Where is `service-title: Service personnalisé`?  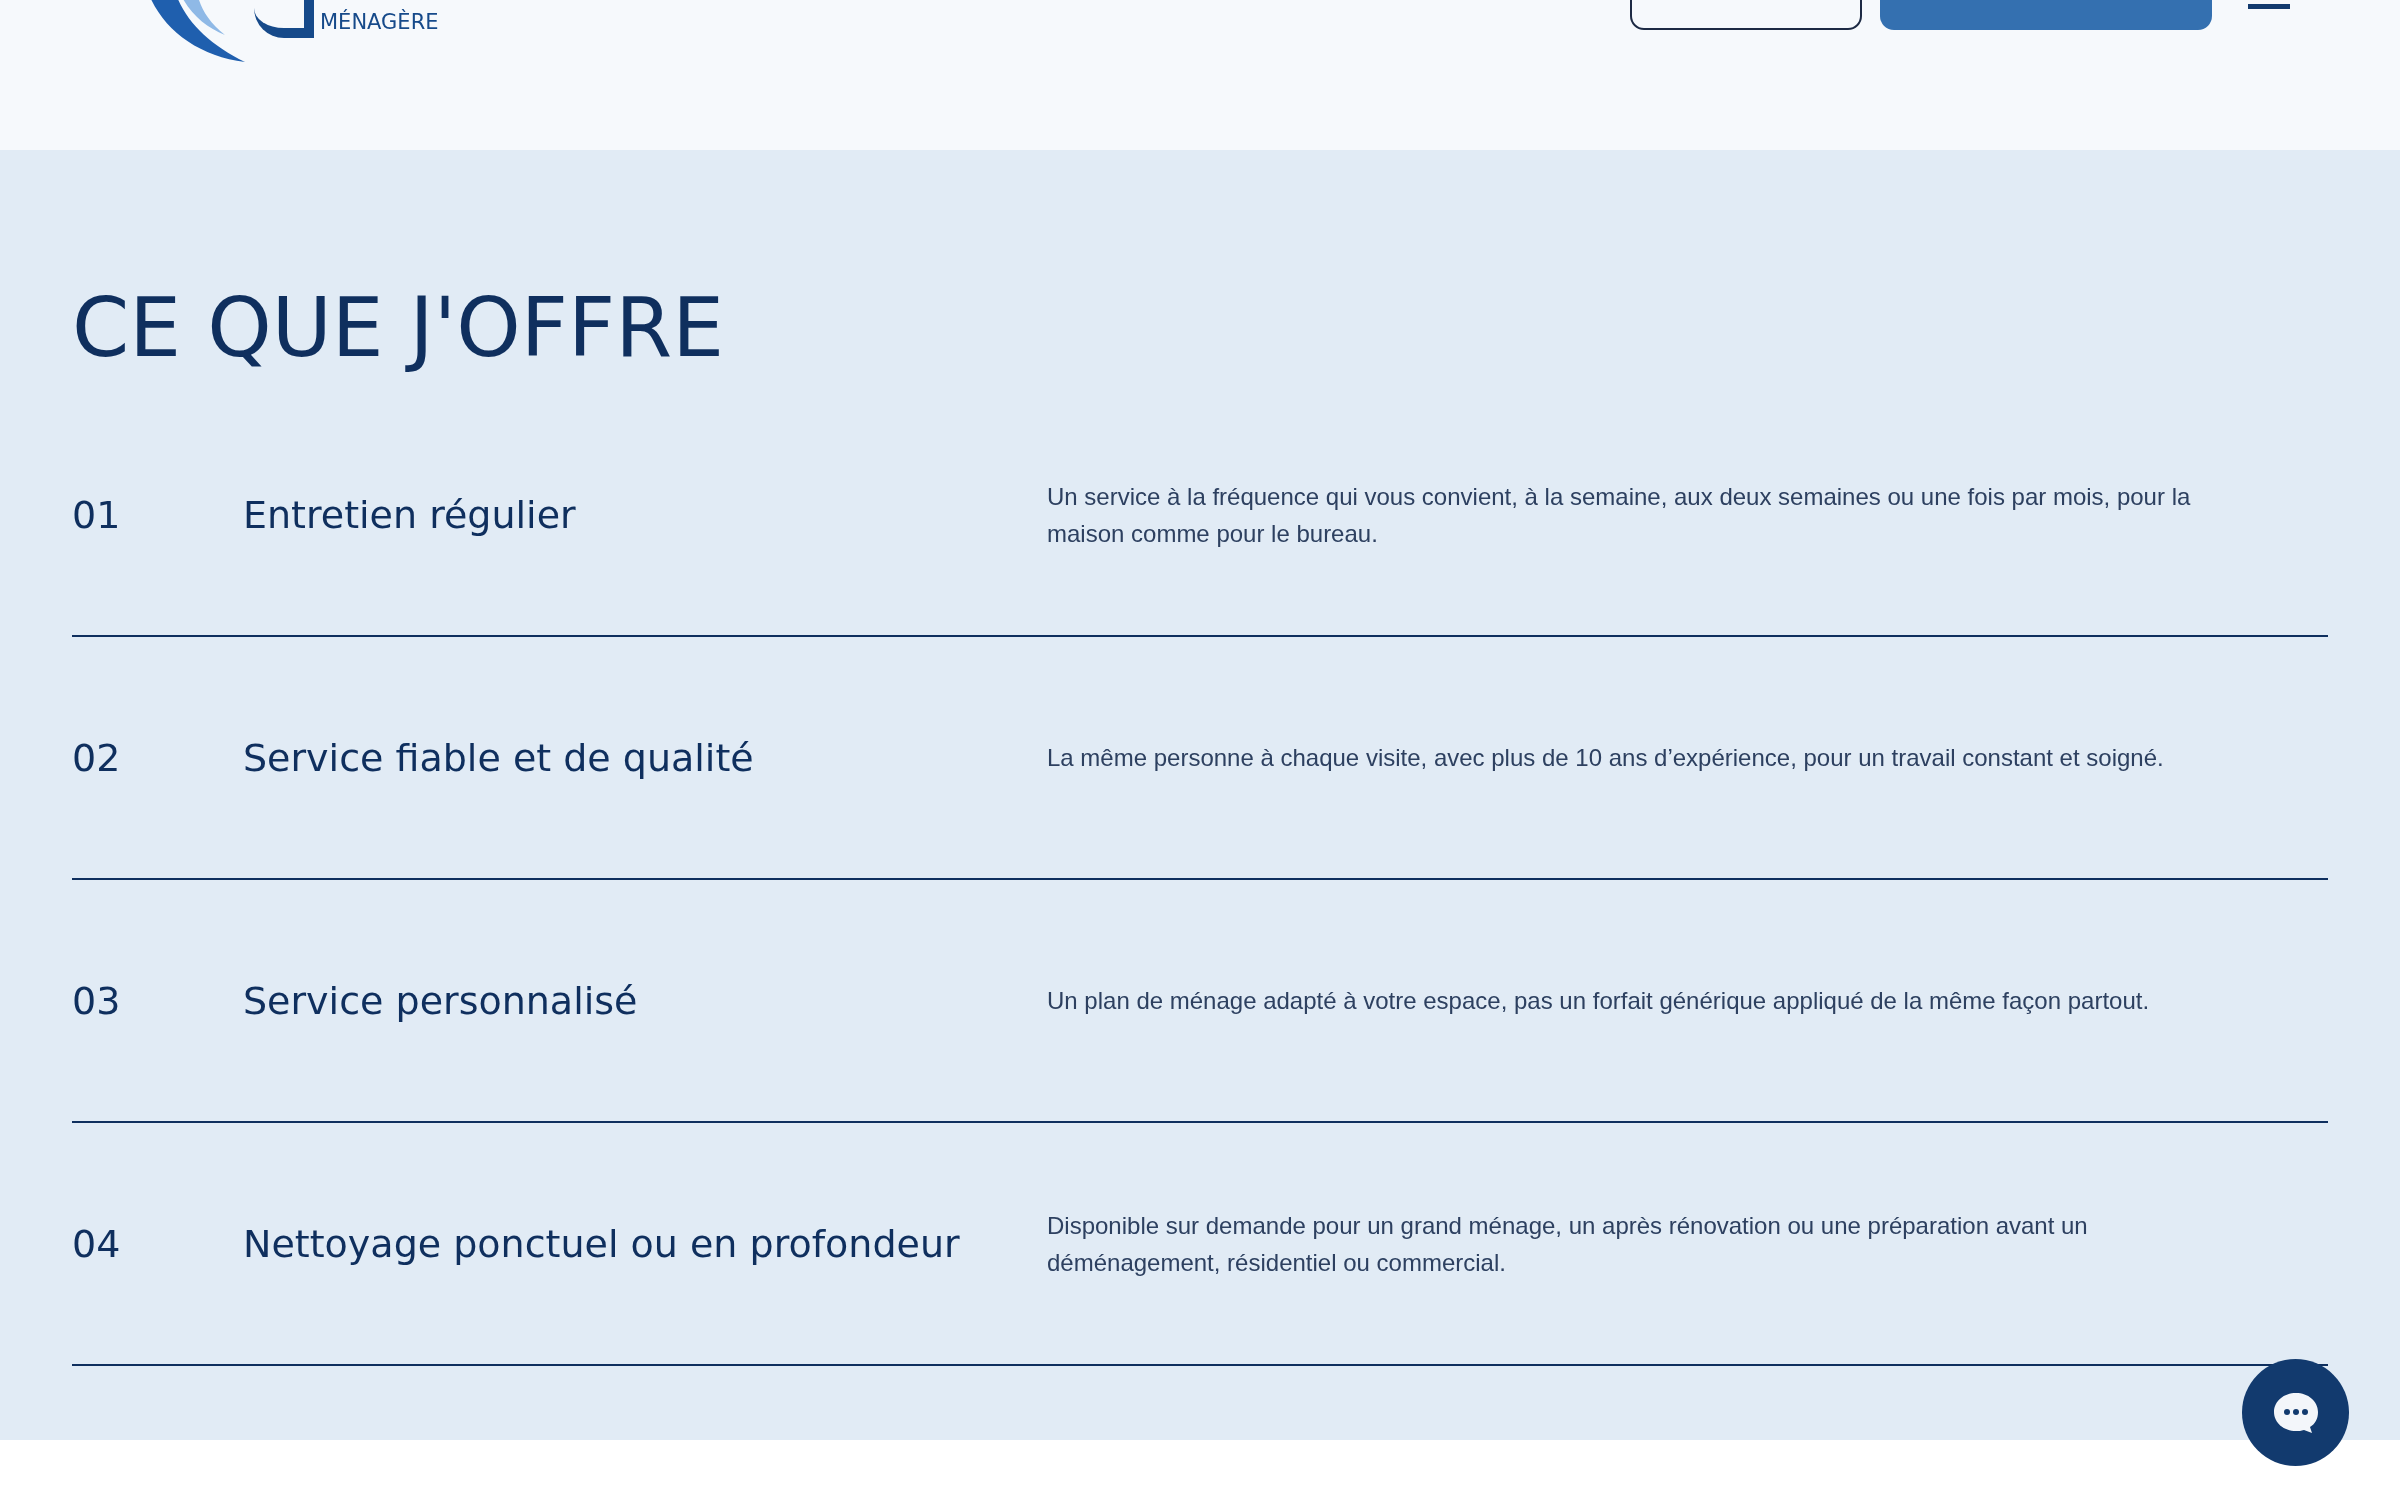
service-title: Service personnalisé is located at coordinates (441, 1000).